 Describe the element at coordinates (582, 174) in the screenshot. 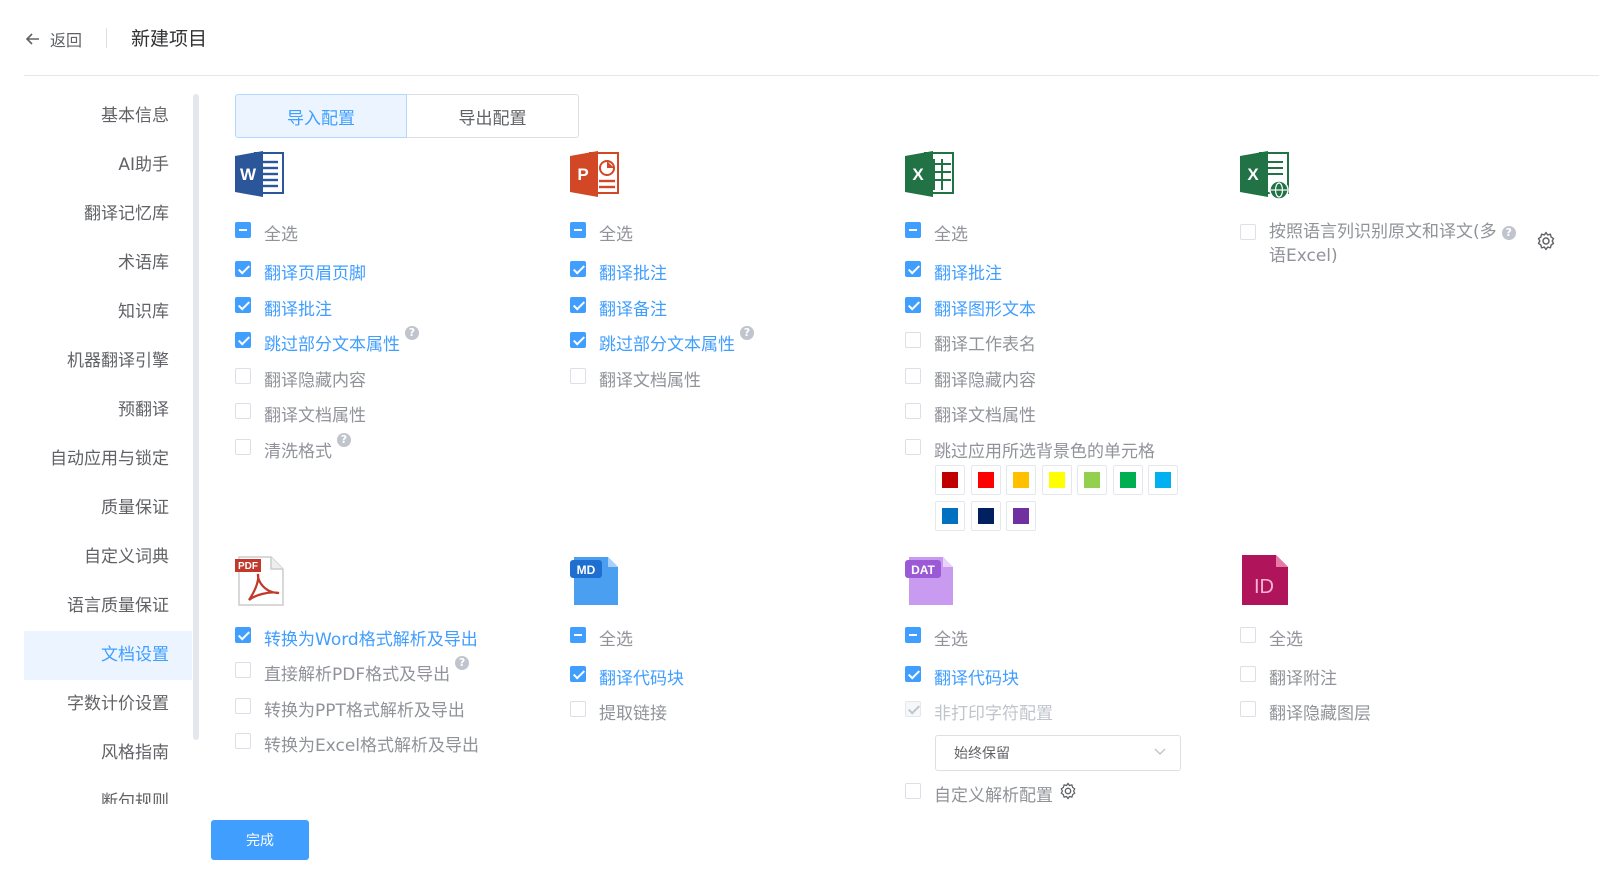

I see `ppt-icon-letter: P` at that location.